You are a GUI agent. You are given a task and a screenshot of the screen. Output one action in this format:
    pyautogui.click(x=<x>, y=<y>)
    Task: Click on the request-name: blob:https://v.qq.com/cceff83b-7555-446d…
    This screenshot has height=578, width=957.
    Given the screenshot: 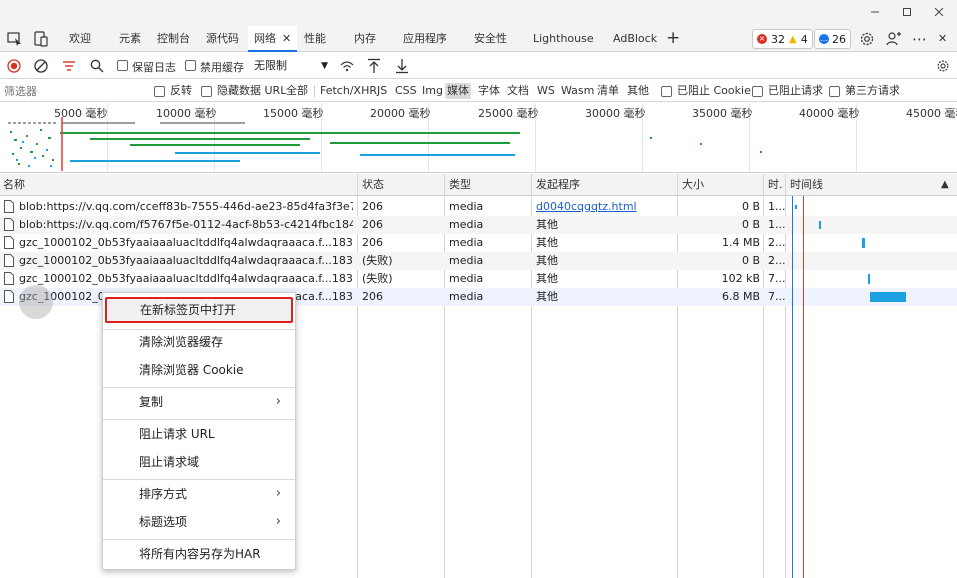 What is the action you would take?
    pyautogui.click(x=186, y=206)
    